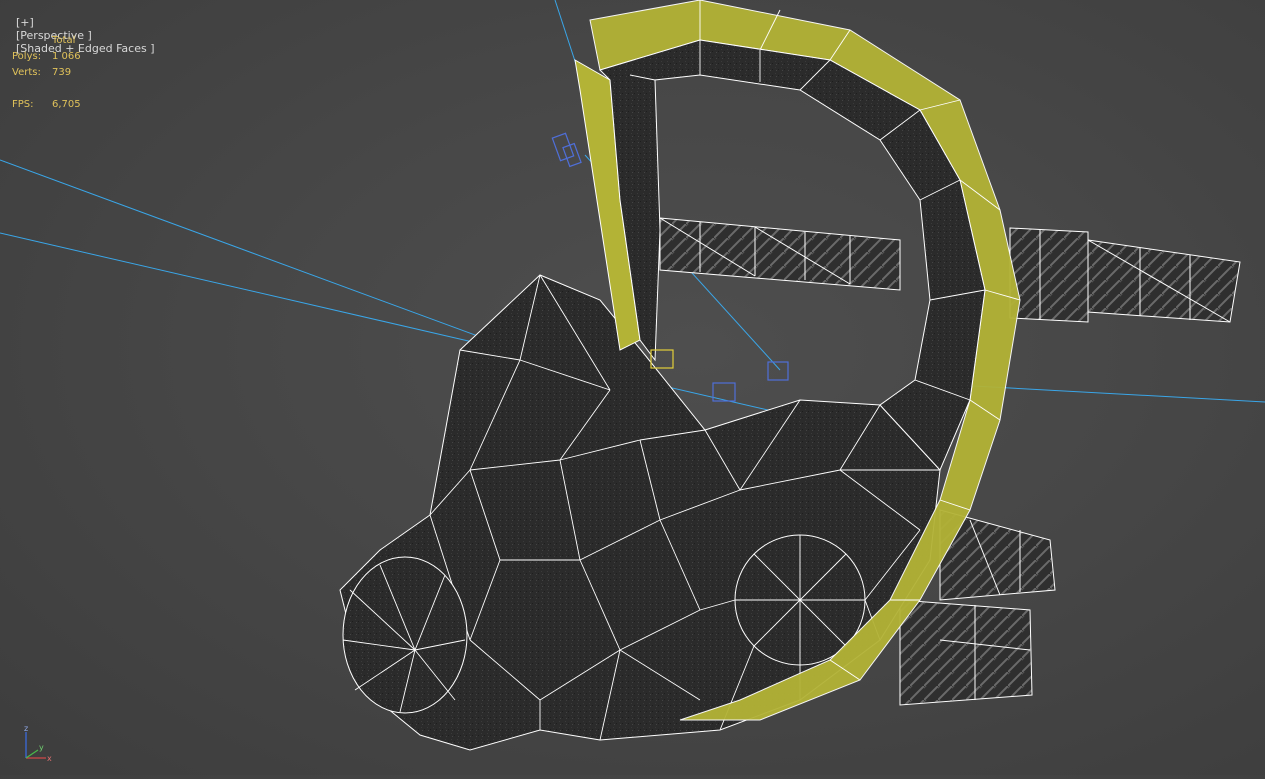  I want to click on y-axis-line, so click(32, 754).